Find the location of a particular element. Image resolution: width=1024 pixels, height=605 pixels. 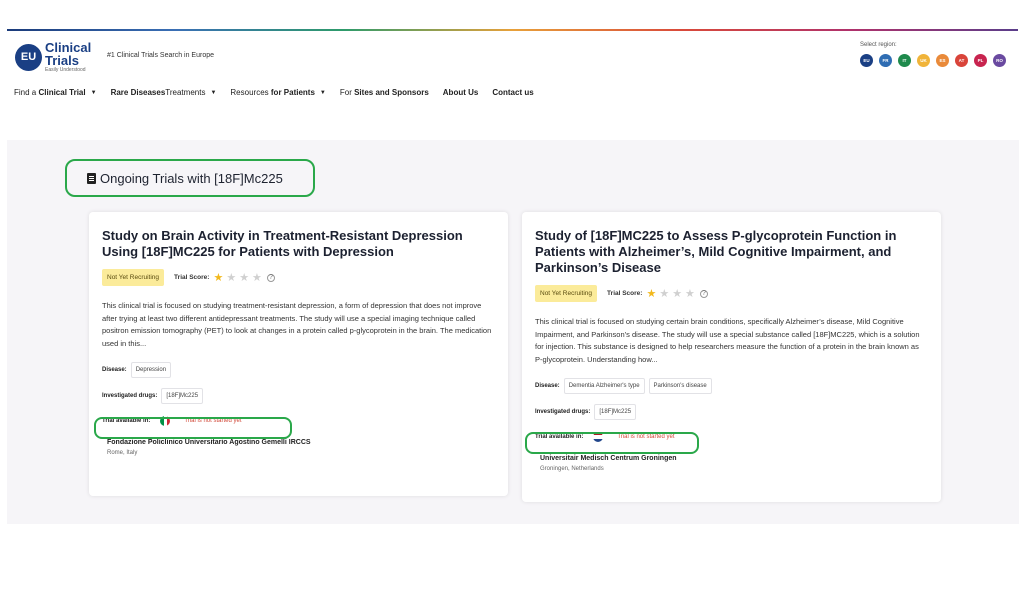

logo-badge: EU is located at coordinates (28, 57).